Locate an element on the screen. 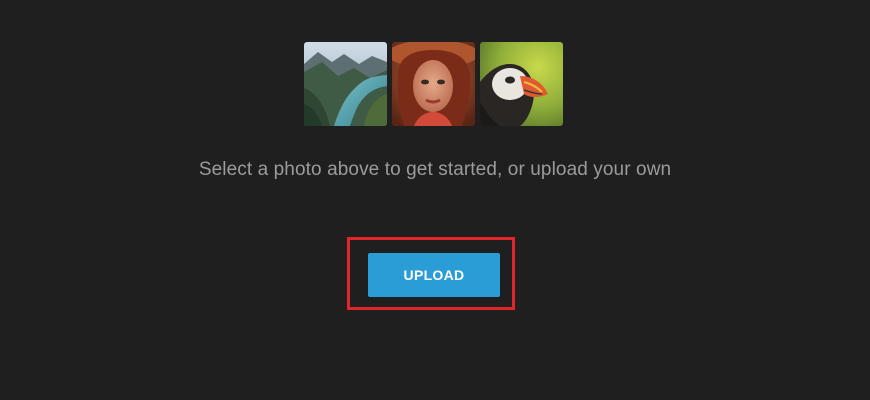  sample-photo-landscape is located at coordinates (345, 84).